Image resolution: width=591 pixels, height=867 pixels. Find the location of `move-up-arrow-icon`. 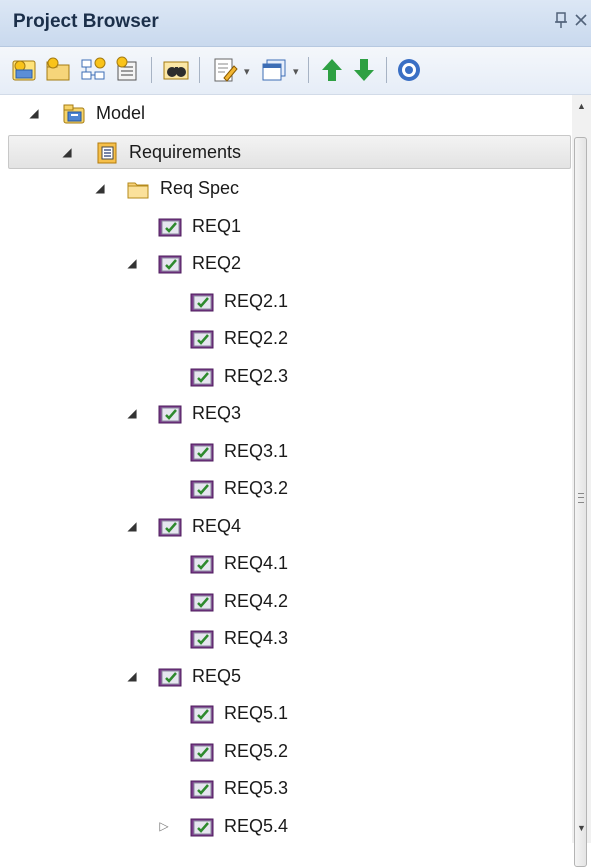

move-up-arrow-icon is located at coordinates (332, 70).